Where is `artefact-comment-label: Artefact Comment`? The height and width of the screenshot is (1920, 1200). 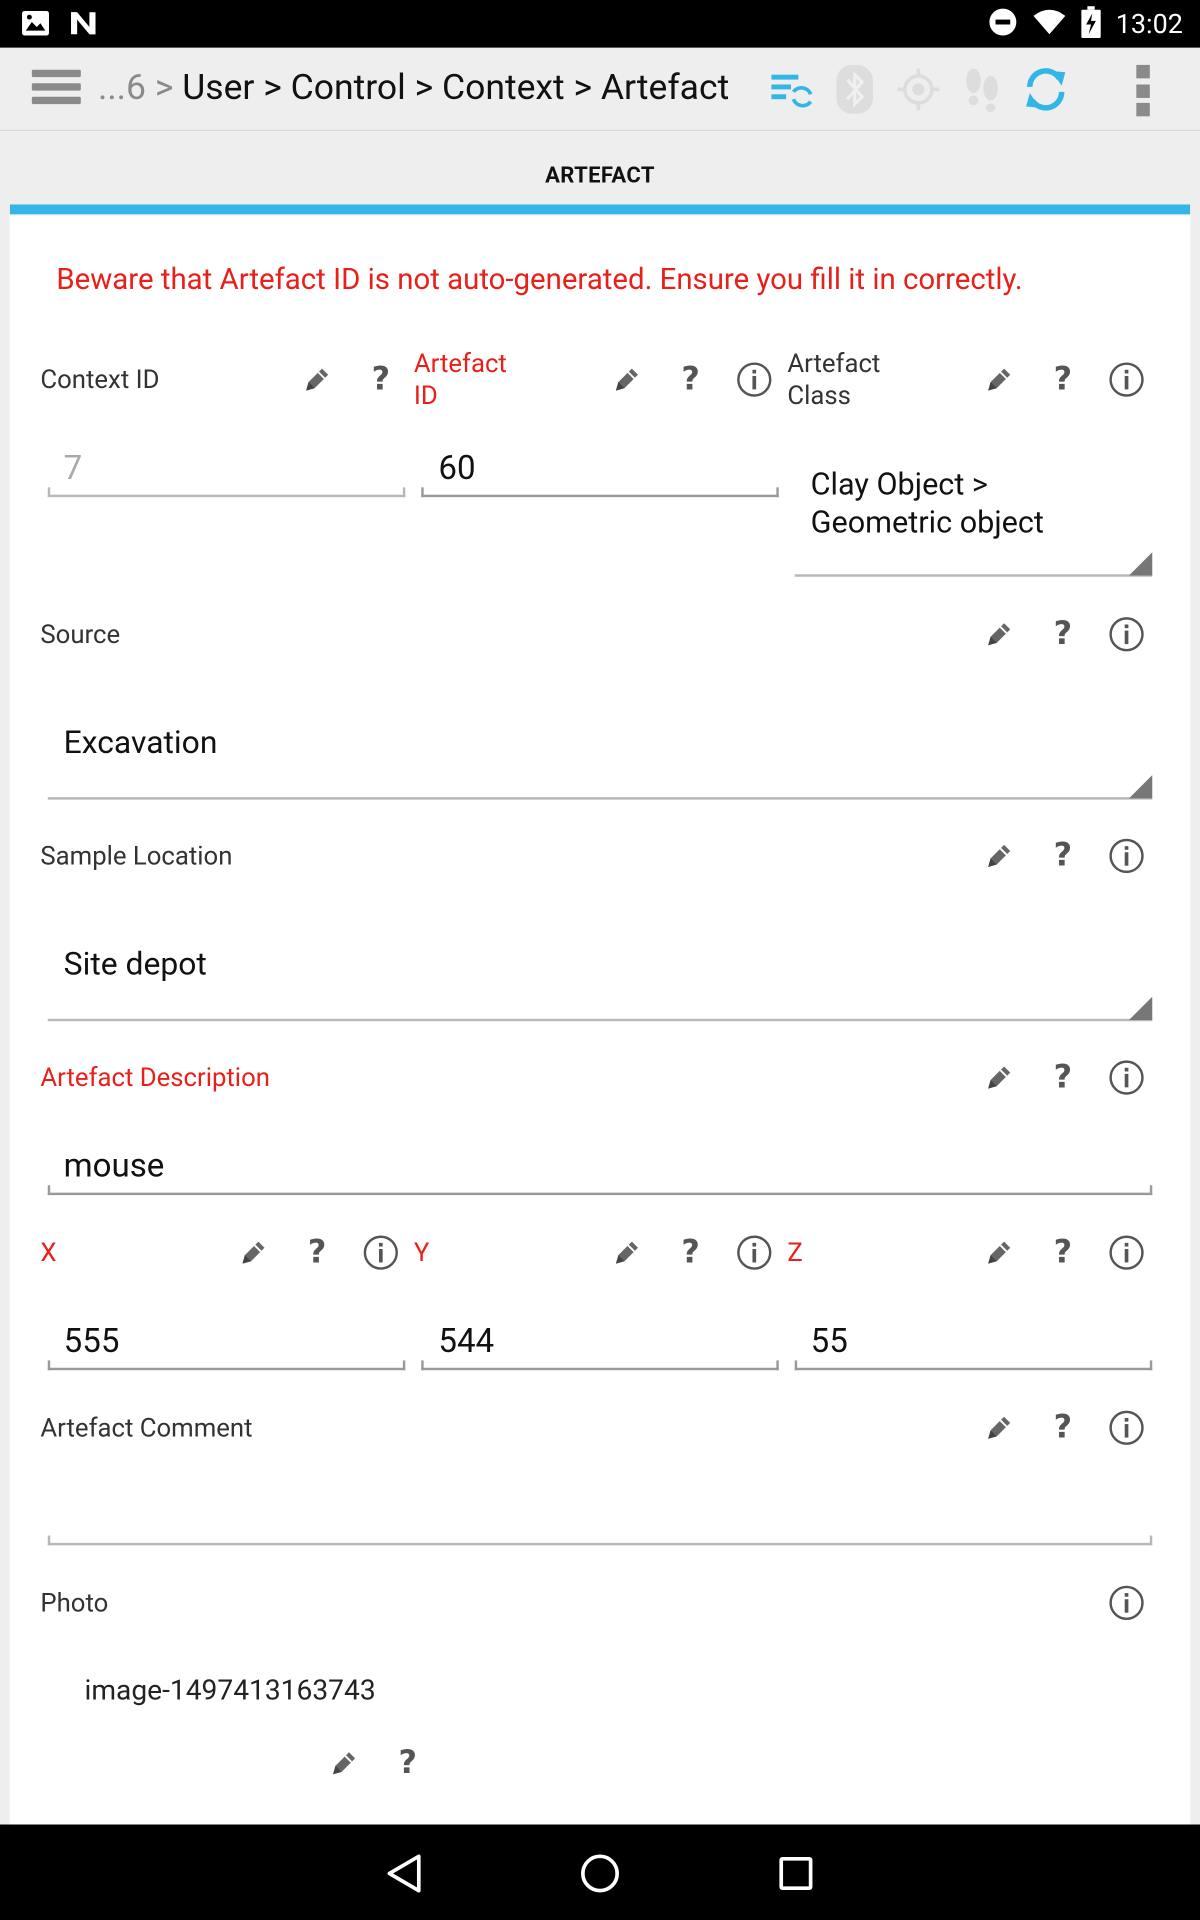
artefact-comment-label: Artefact Comment is located at coordinates (146, 1429).